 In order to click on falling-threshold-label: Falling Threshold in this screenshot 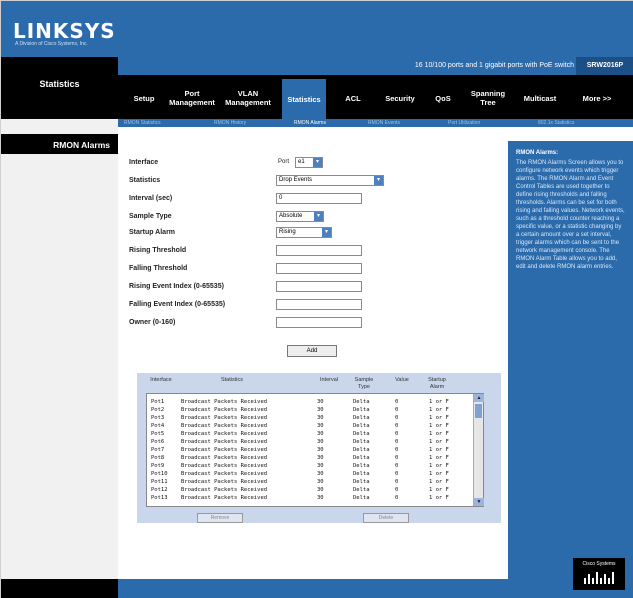, I will do `click(158, 268)`.